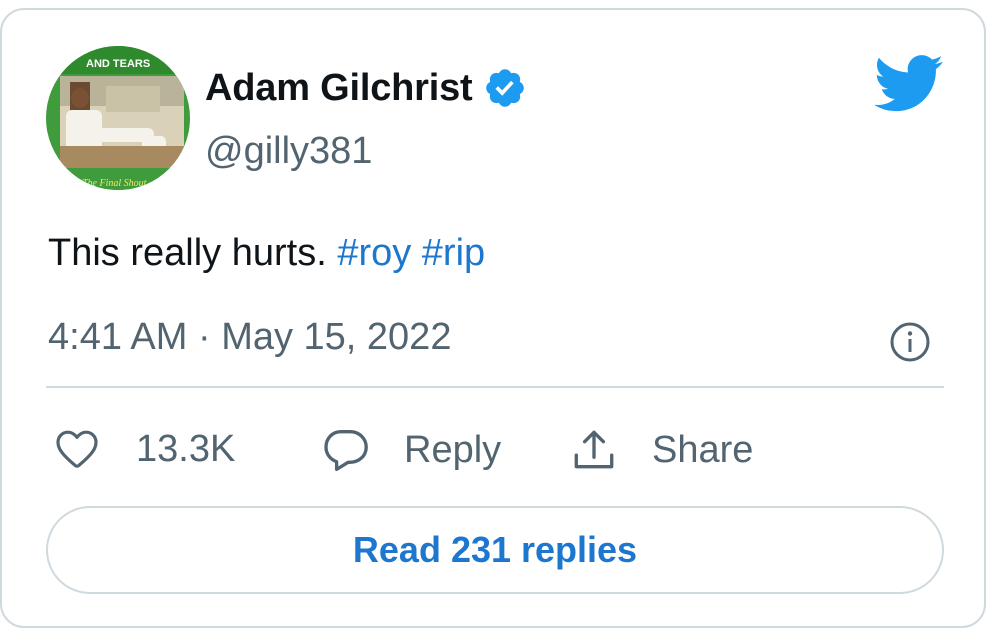 The width and height of the screenshot is (989, 628). What do you see at coordinates (495, 387) in the screenshot?
I see `divider` at bounding box center [495, 387].